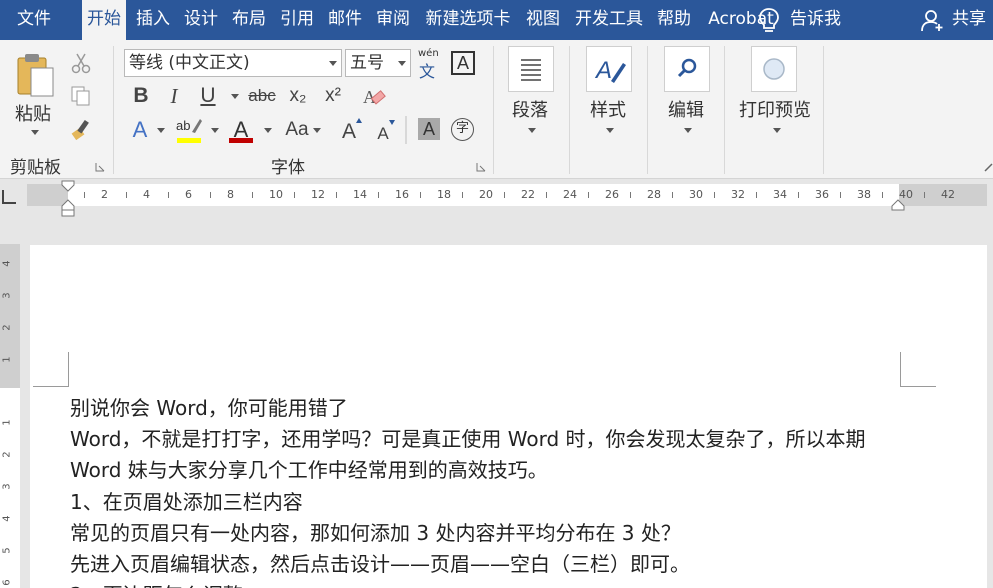  What do you see at coordinates (104, 21) in the screenshot?
I see `tab-home: 开始` at bounding box center [104, 21].